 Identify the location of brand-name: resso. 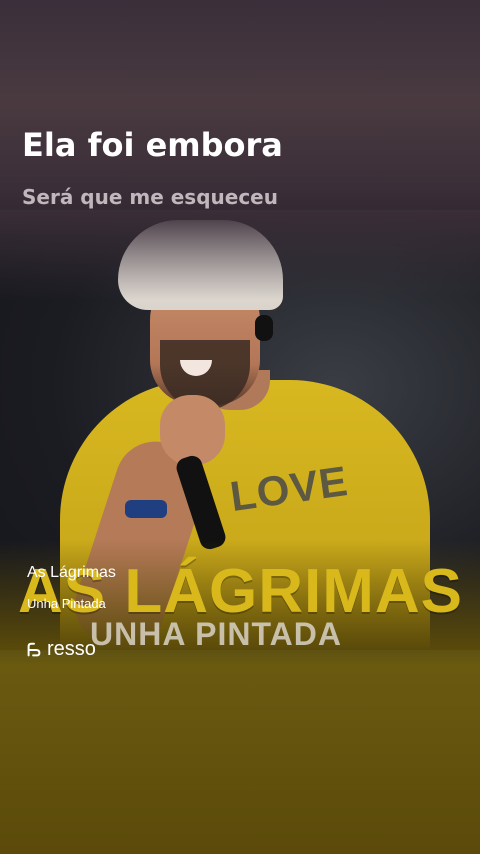
(71, 649).